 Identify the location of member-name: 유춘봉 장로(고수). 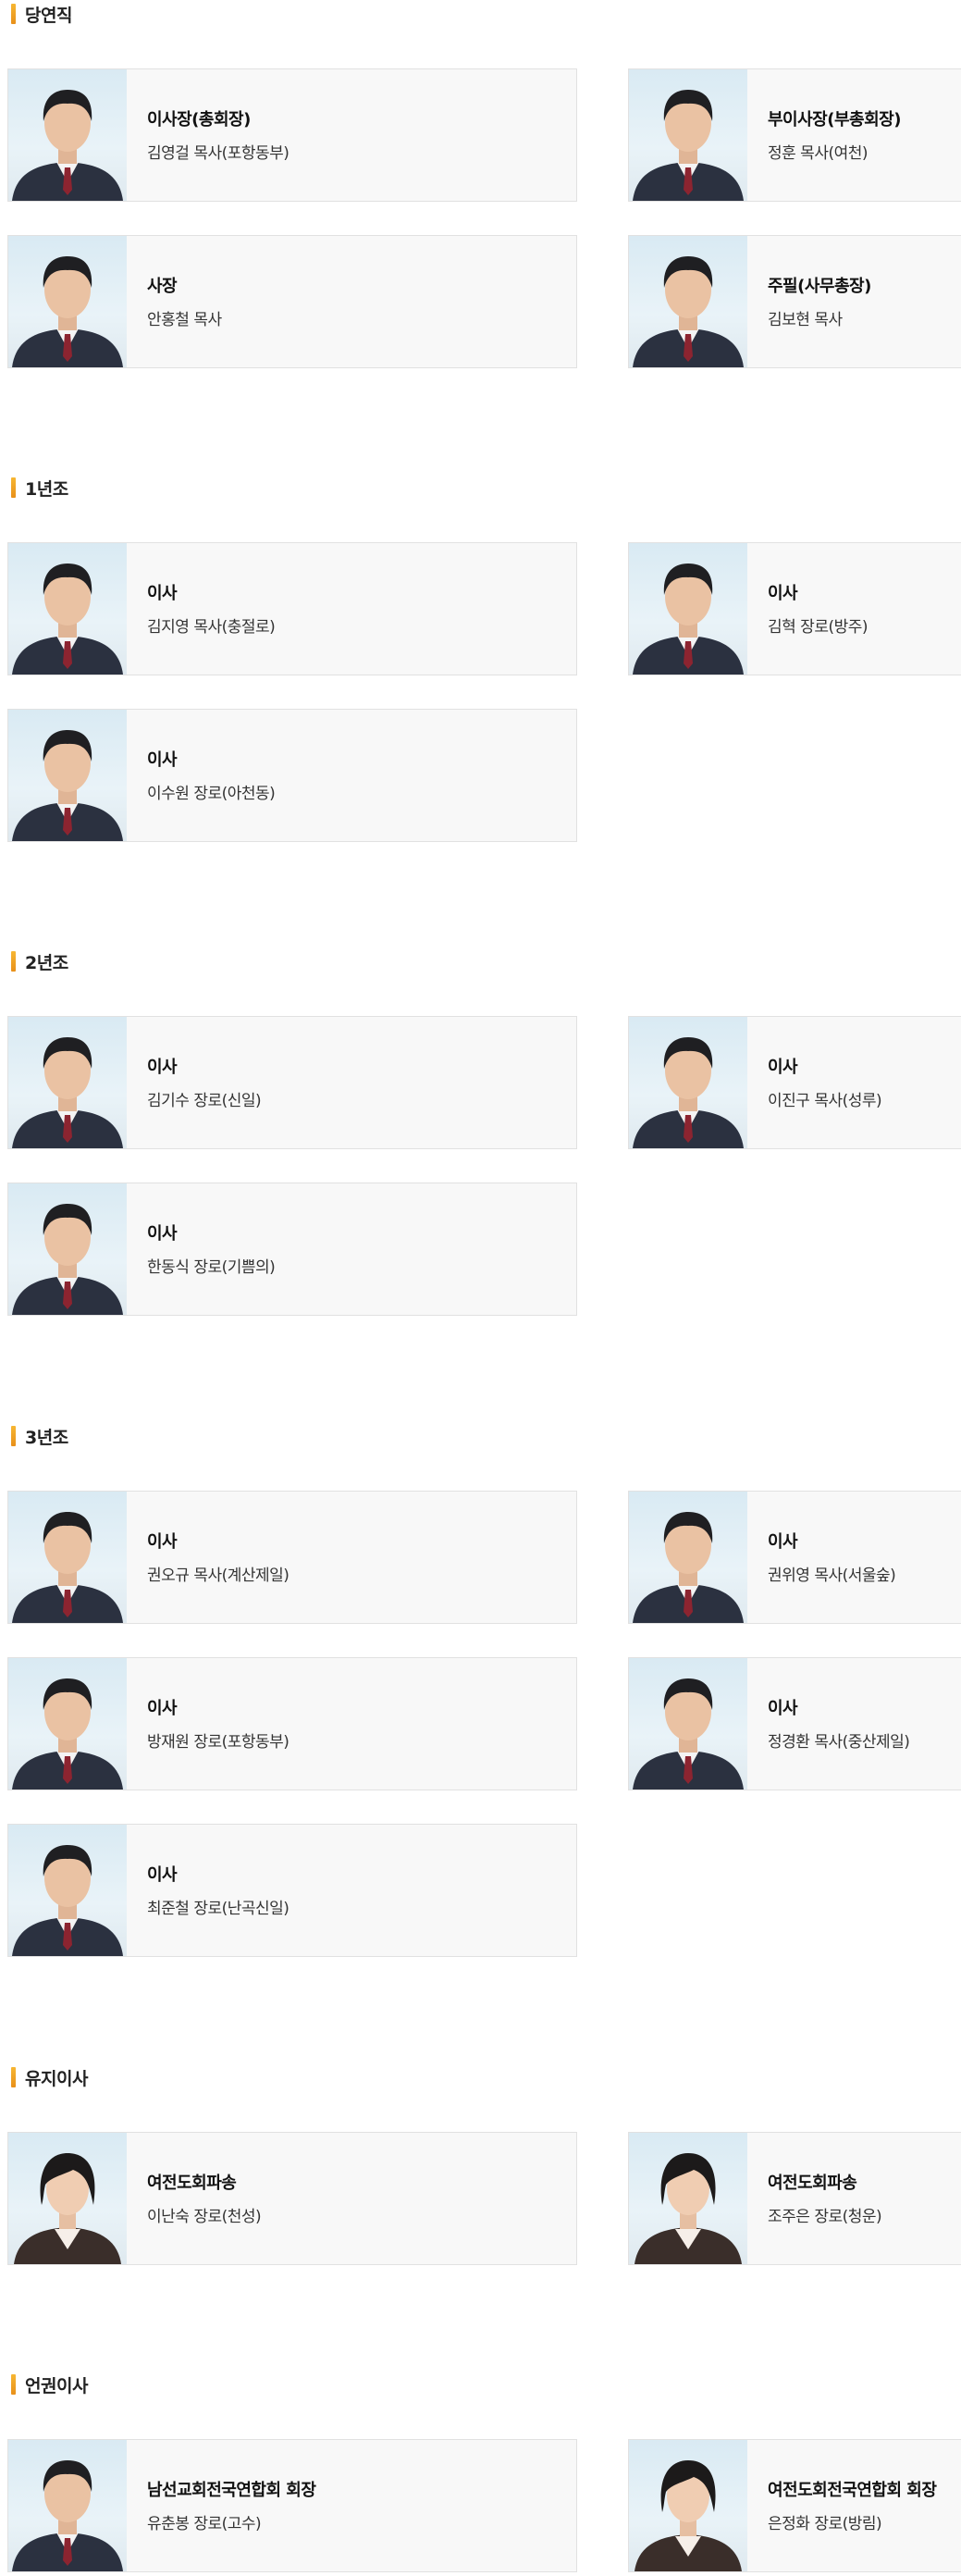
(205, 2524).